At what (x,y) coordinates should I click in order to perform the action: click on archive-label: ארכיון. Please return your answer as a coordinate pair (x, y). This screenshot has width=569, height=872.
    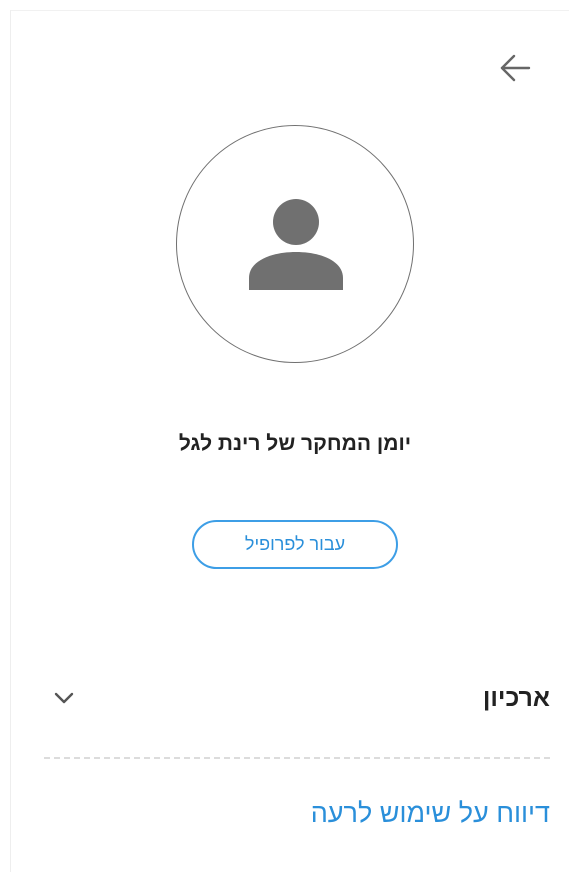
    Looking at the image, I should click on (516, 697).